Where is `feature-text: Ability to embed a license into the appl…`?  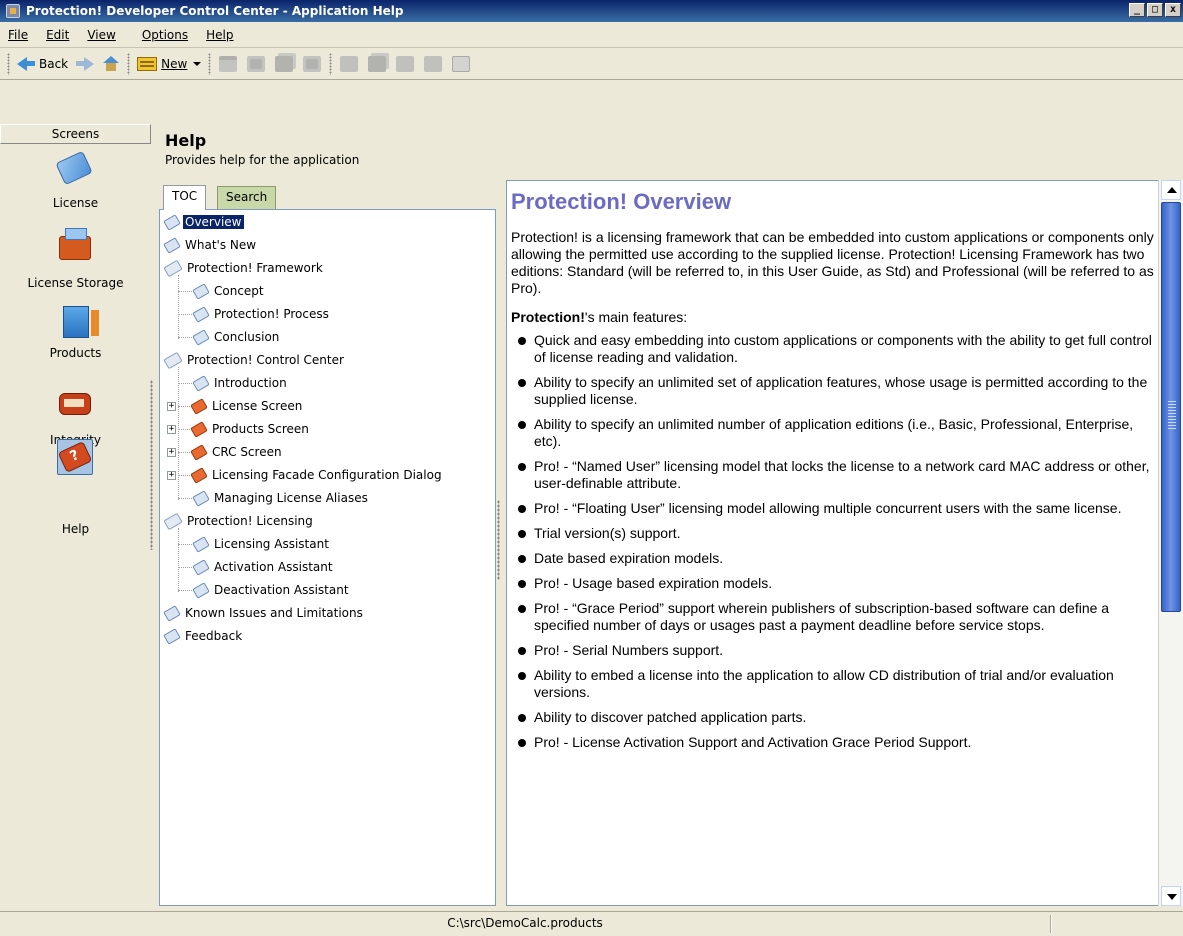 feature-text: Ability to embed a license into the appl… is located at coordinates (824, 683).